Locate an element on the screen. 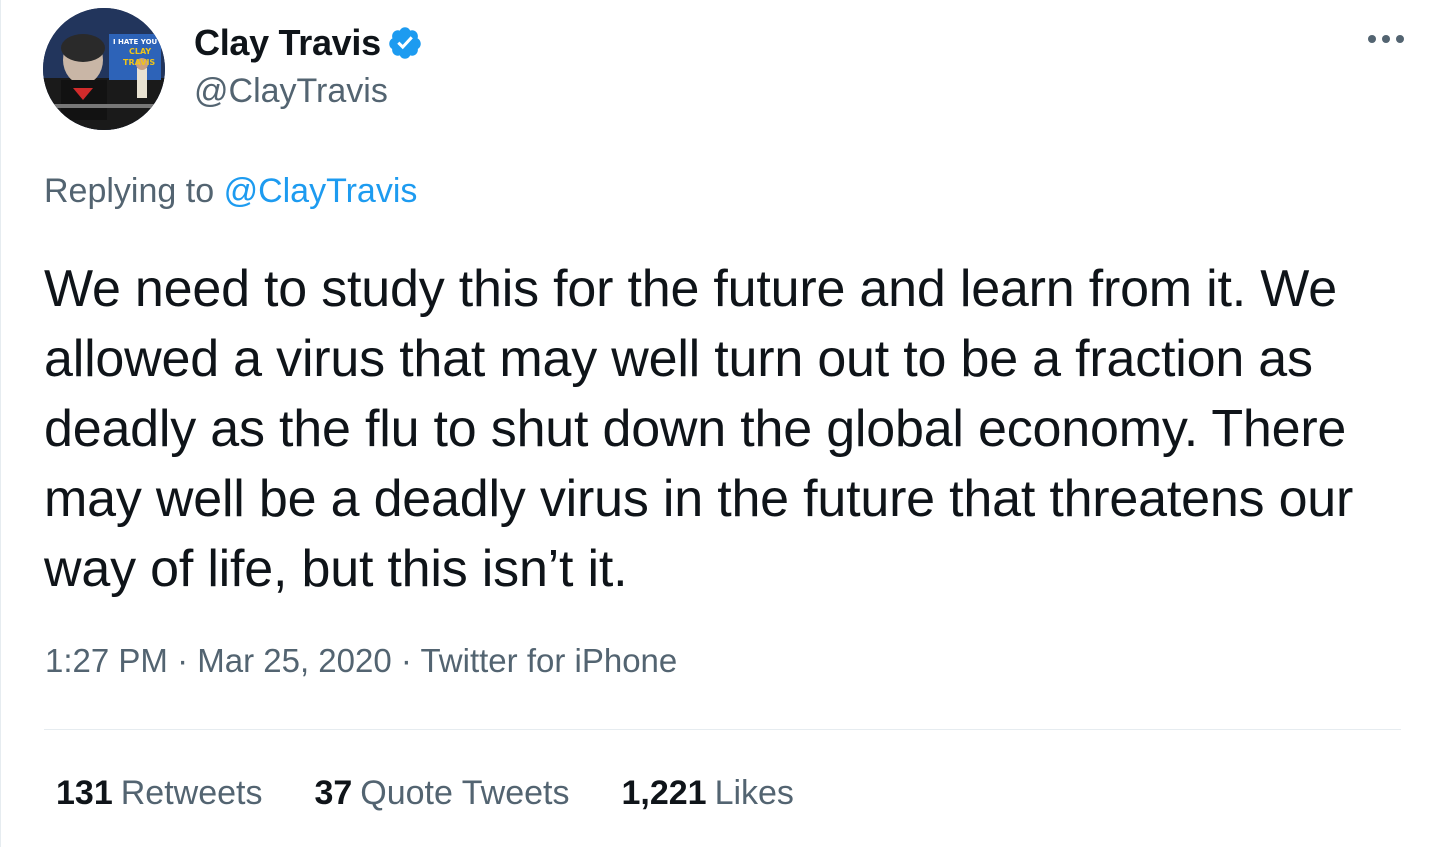  svg-text: TRAVIS is located at coordinates (139, 62).